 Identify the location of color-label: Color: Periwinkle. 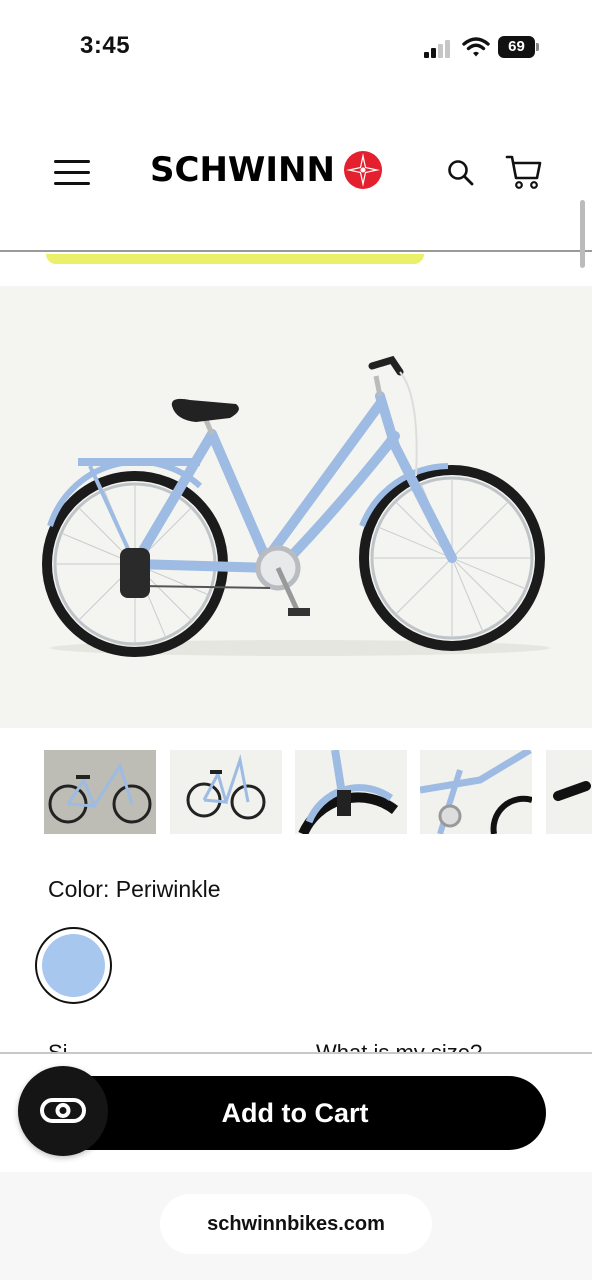
(134, 889).